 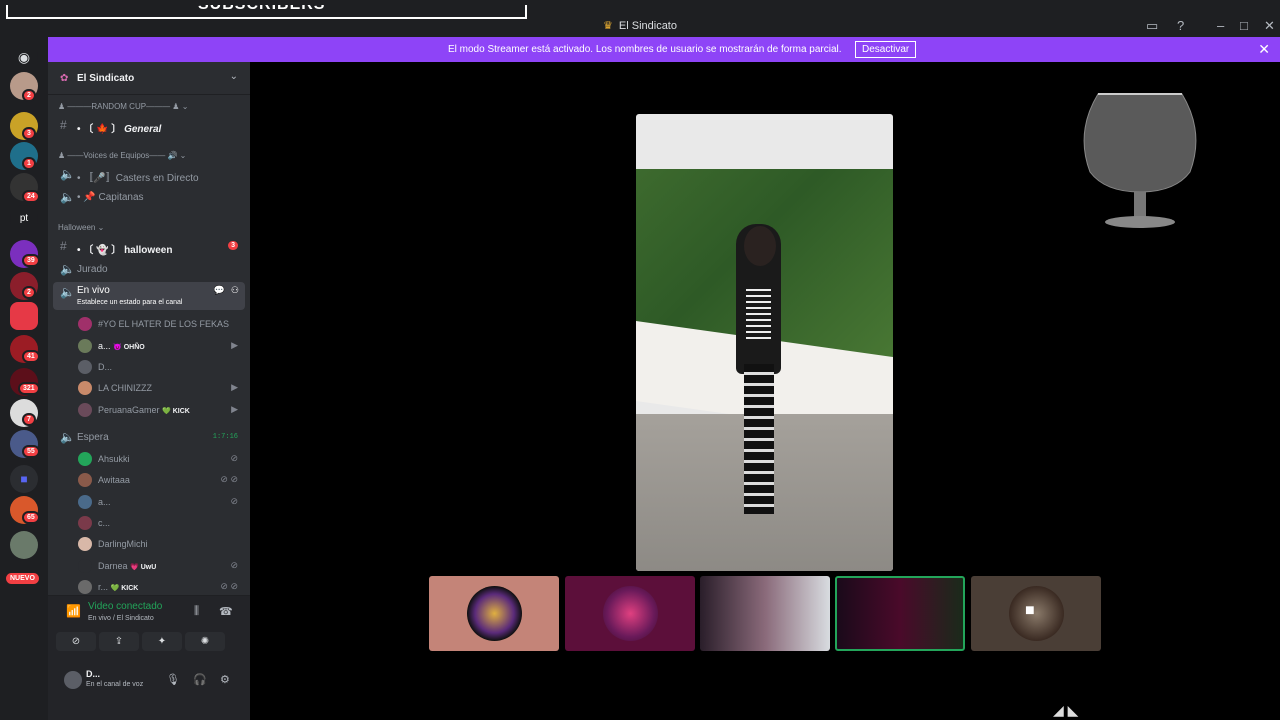 What do you see at coordinates (760, 246) in the screenshot?
I see `video-person-head` at bounding box center [760, 246].